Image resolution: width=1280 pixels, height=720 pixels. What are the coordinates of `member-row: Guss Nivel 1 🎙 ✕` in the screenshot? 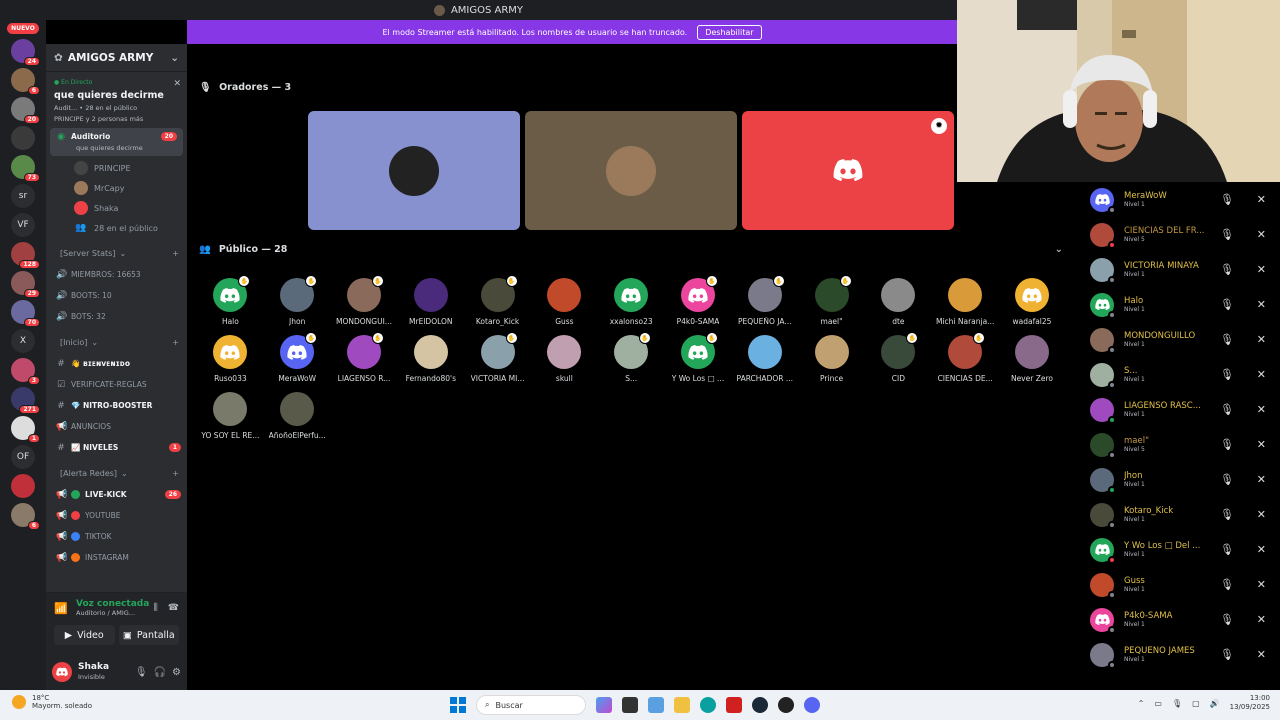 It's located at (1177, 584).